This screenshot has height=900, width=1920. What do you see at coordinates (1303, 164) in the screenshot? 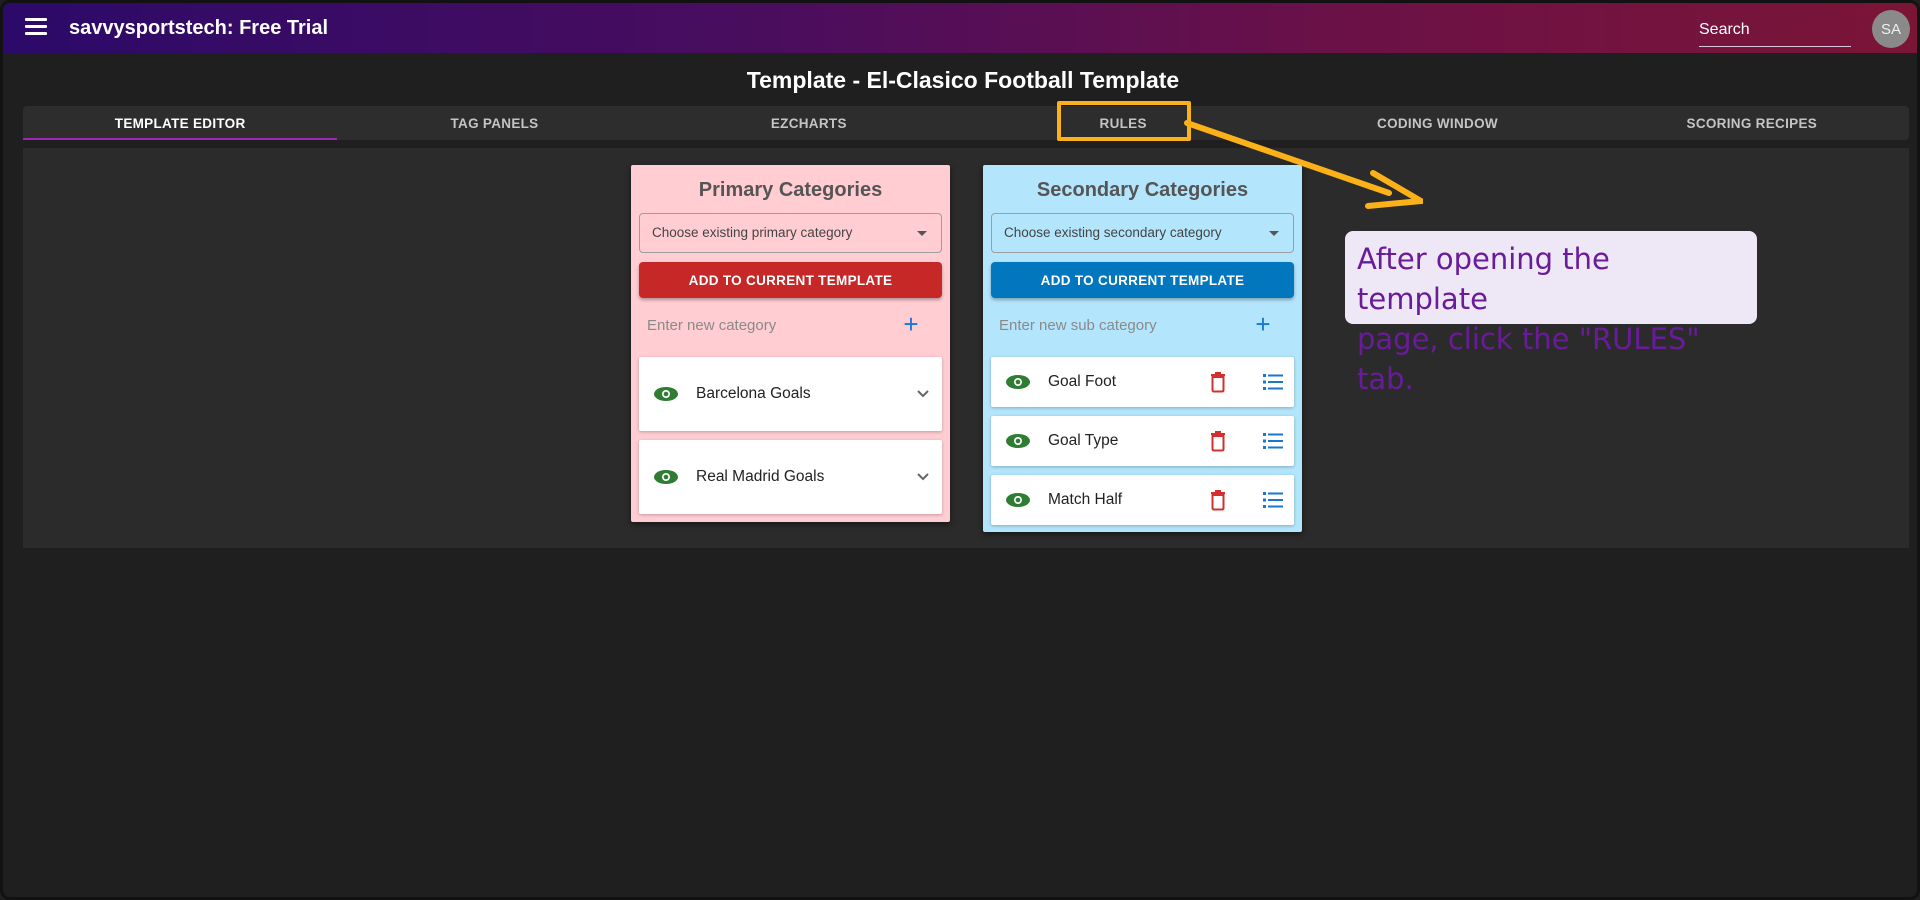
I see `annotation-arrow-icon` at bounding box center [1303, 164].